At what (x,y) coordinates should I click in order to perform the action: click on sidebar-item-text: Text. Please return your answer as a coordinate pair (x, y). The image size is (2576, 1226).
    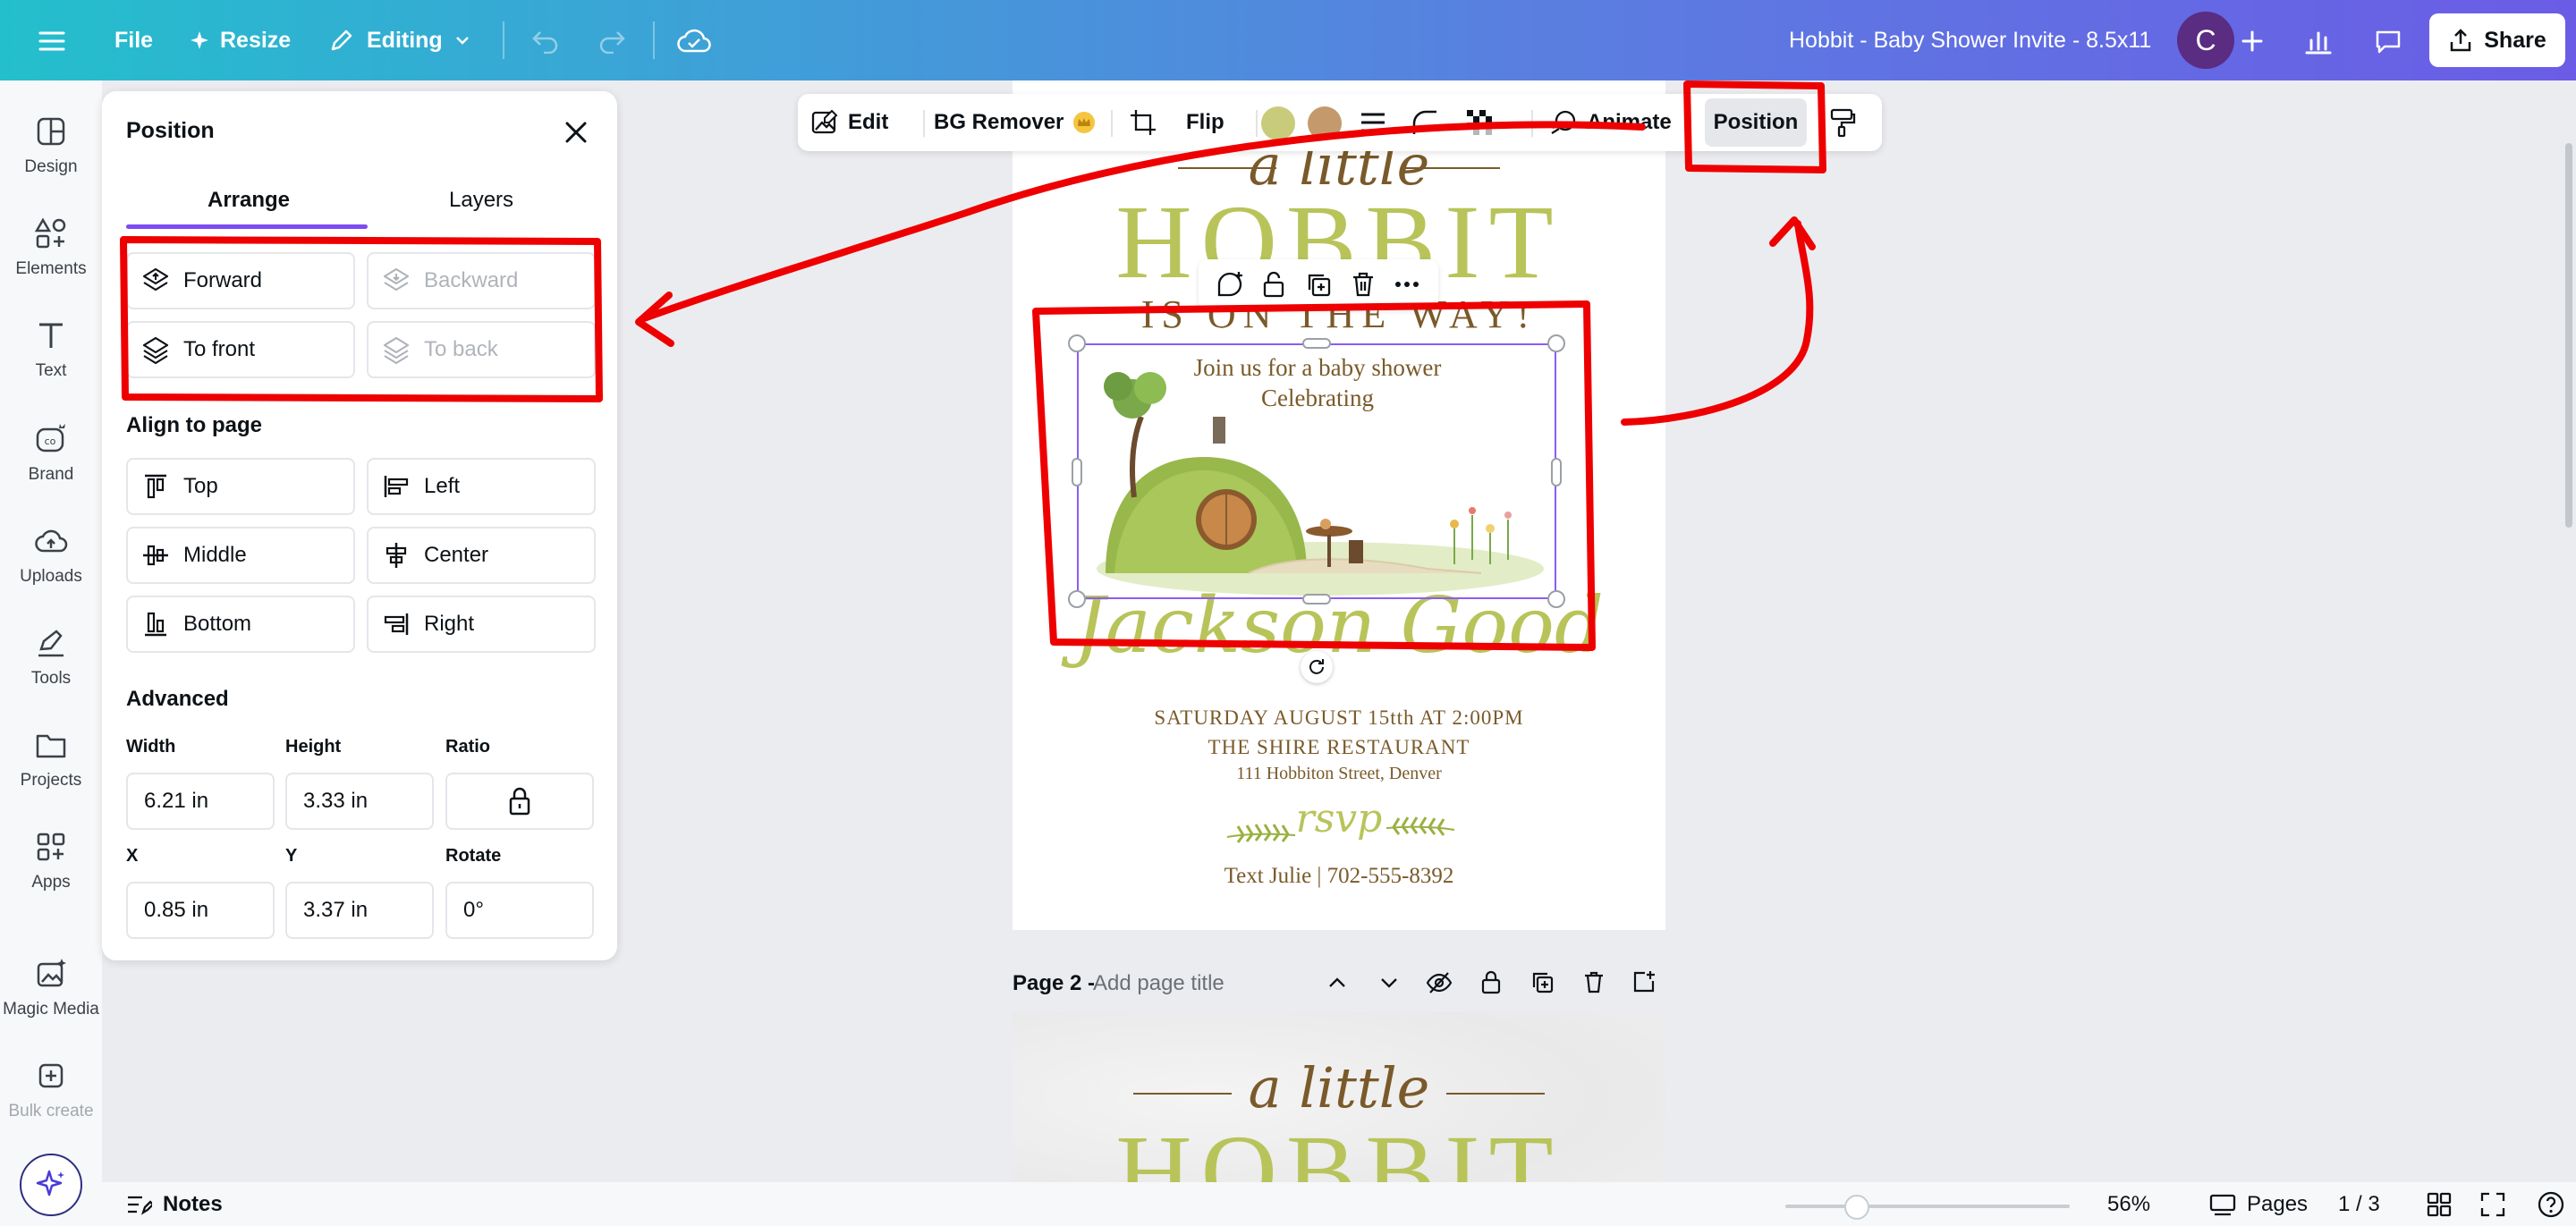
    Looking at the image, I should click on (51, 349).